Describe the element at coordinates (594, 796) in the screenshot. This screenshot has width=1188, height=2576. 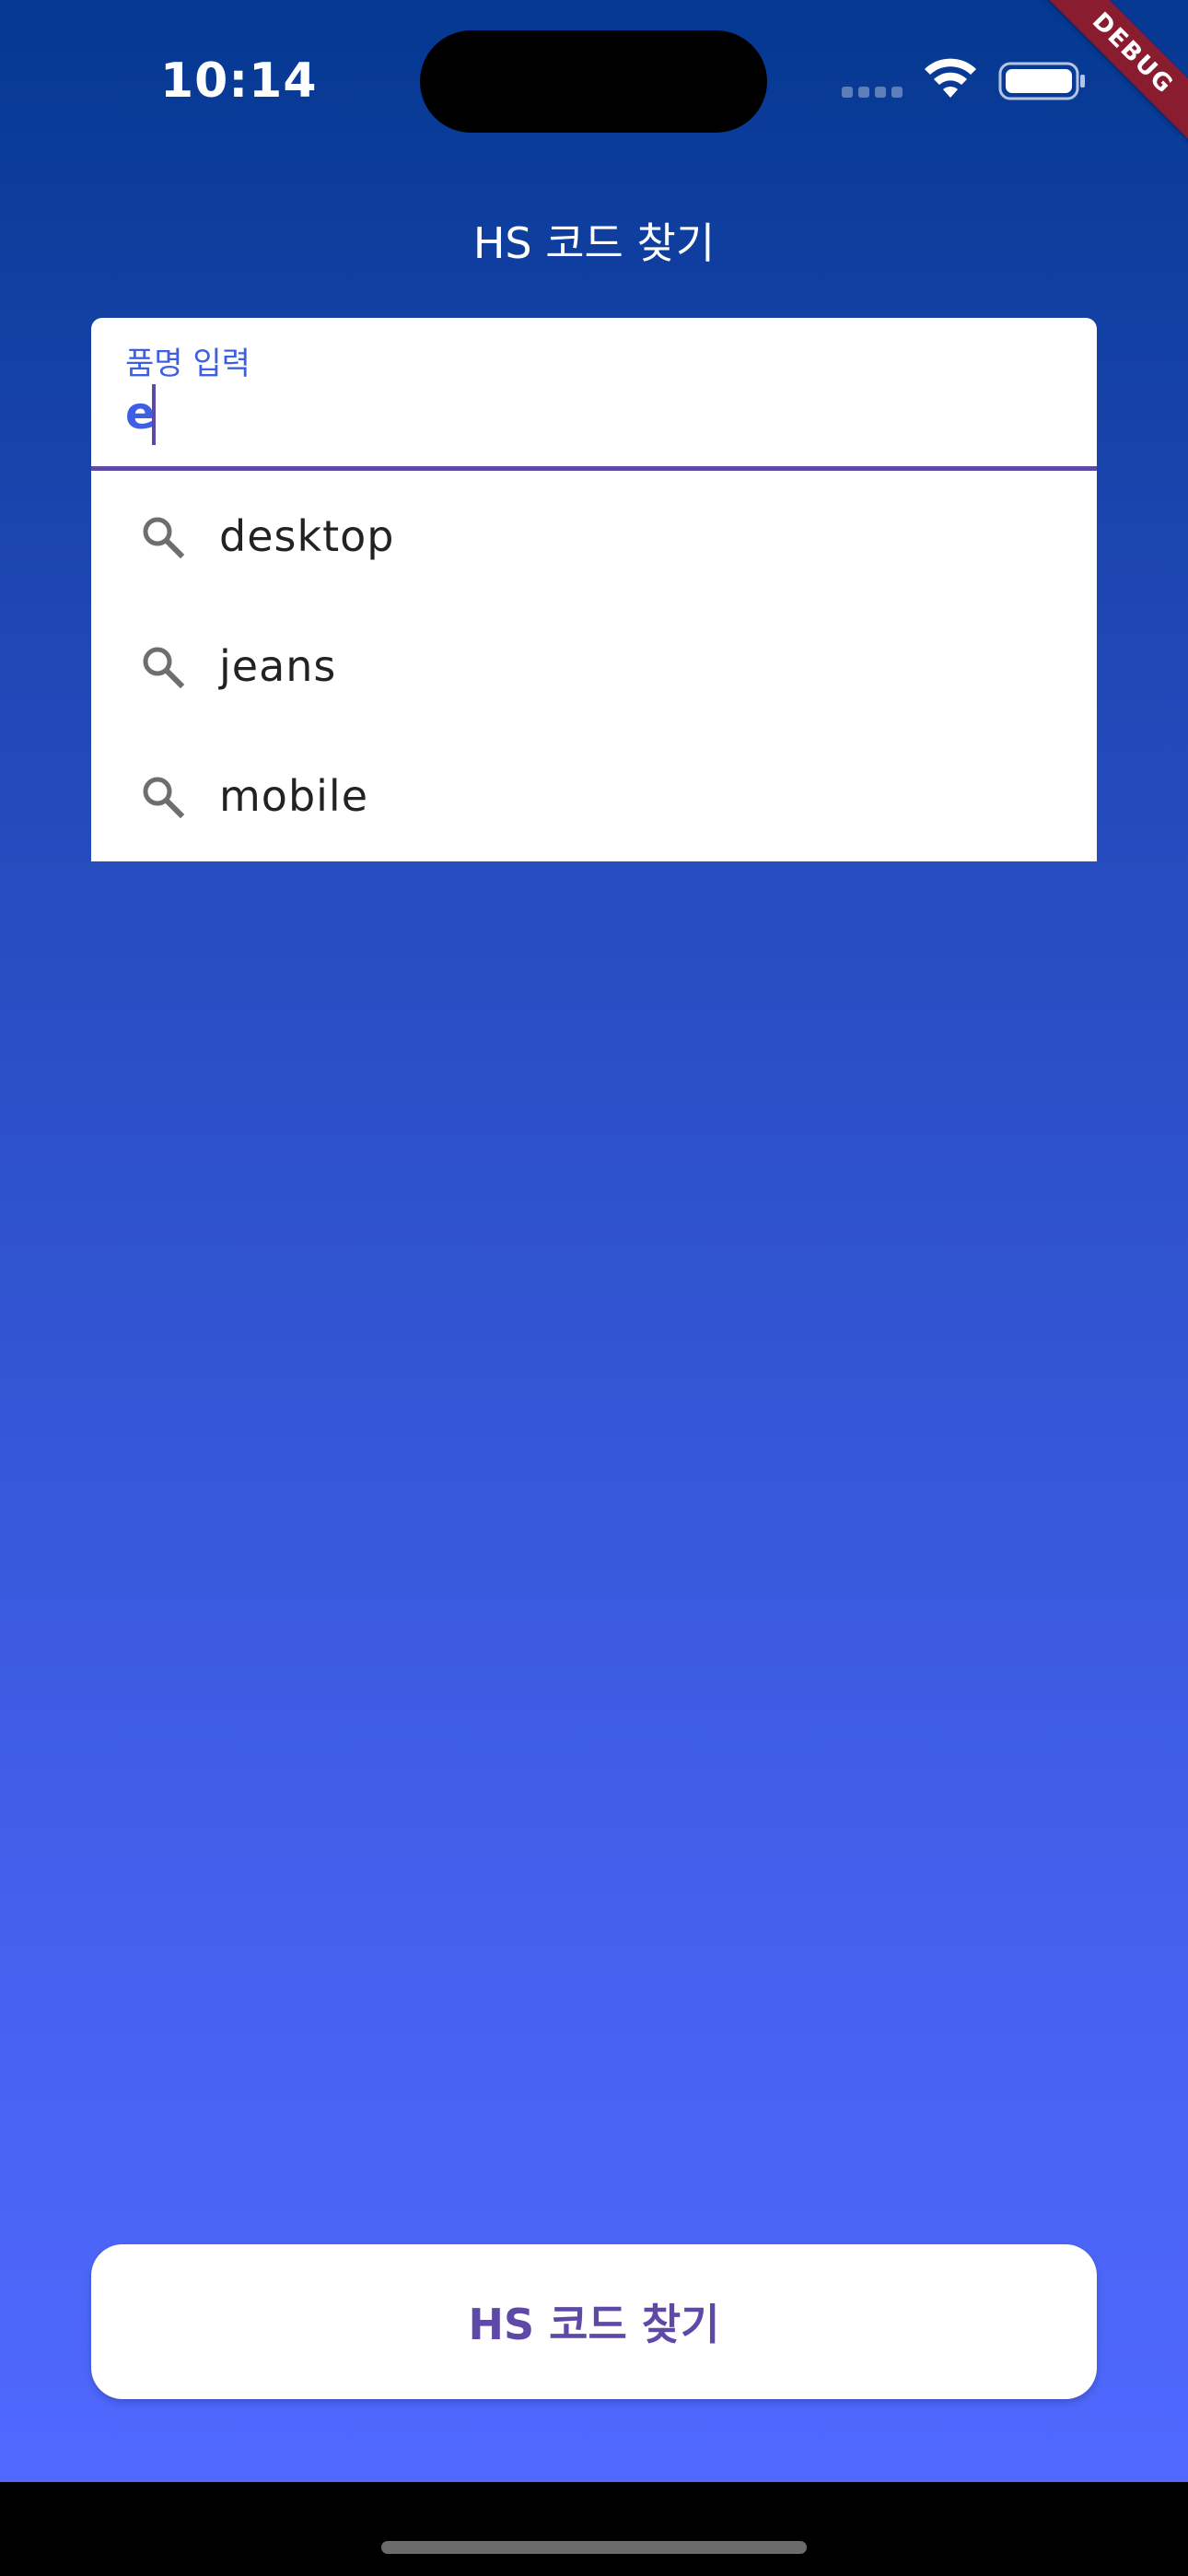
I see `suggestion-item: mobile` at that location.